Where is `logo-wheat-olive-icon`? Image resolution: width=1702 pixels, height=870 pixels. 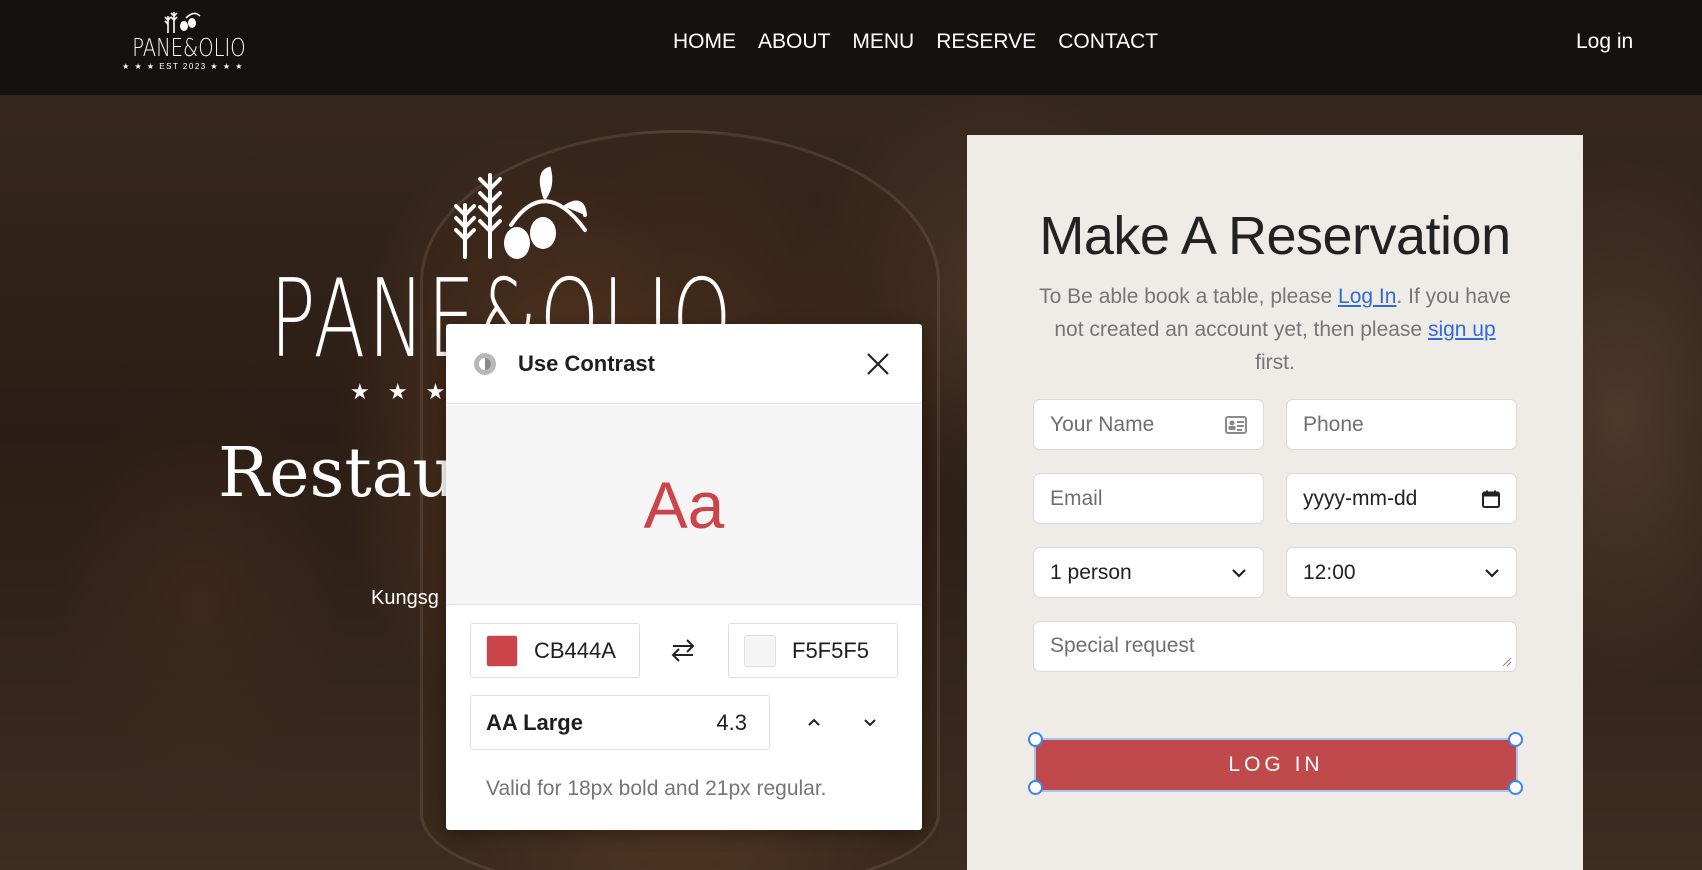
logo-wheat-olive-icon is located at coordinates (182, 22).